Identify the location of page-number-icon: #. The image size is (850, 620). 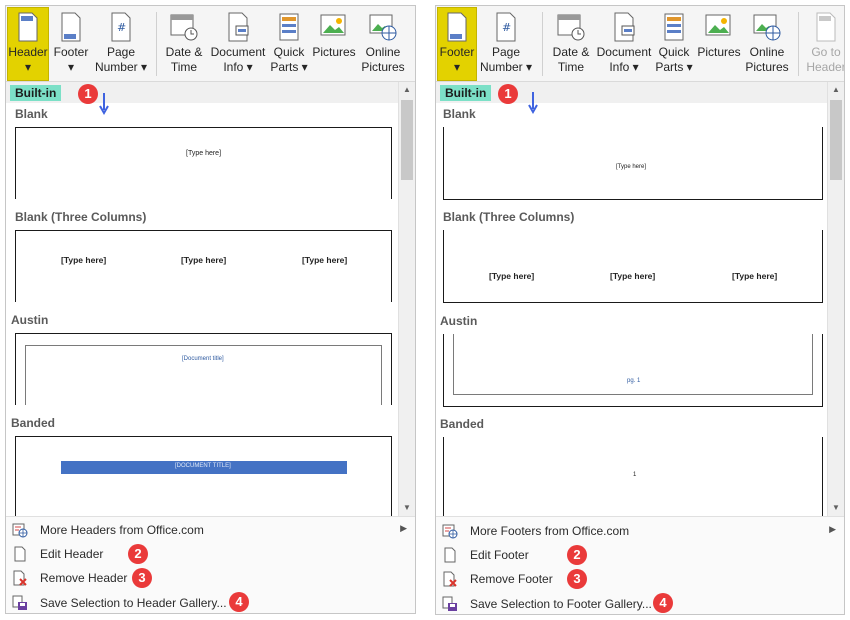
(121, 27).